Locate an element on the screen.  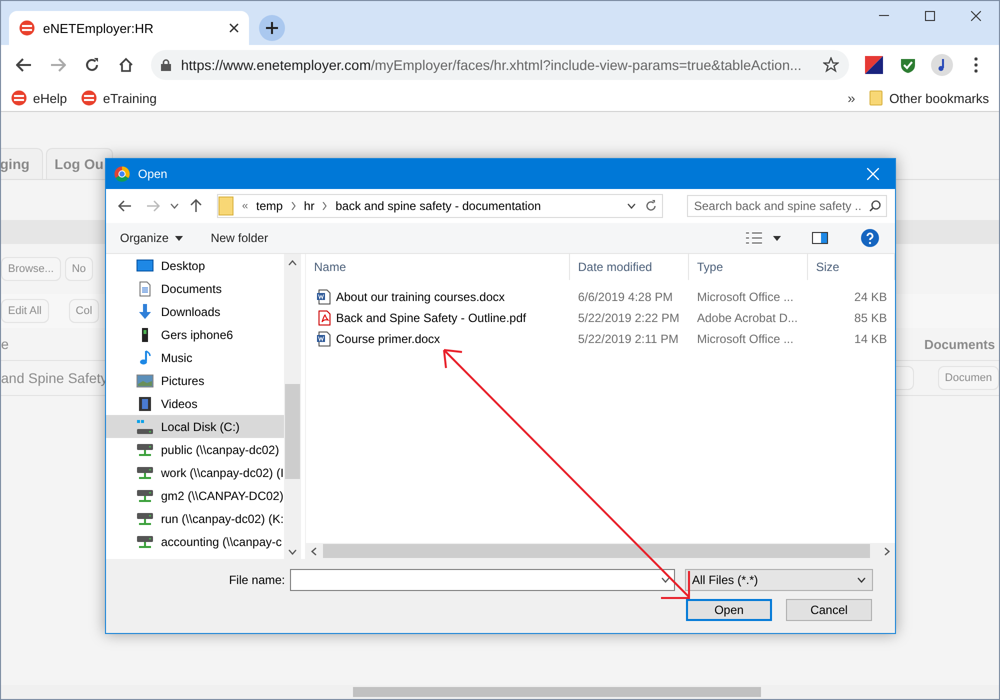
path-segment: back and spine safety - documentation is located at coordinates (438, 206).